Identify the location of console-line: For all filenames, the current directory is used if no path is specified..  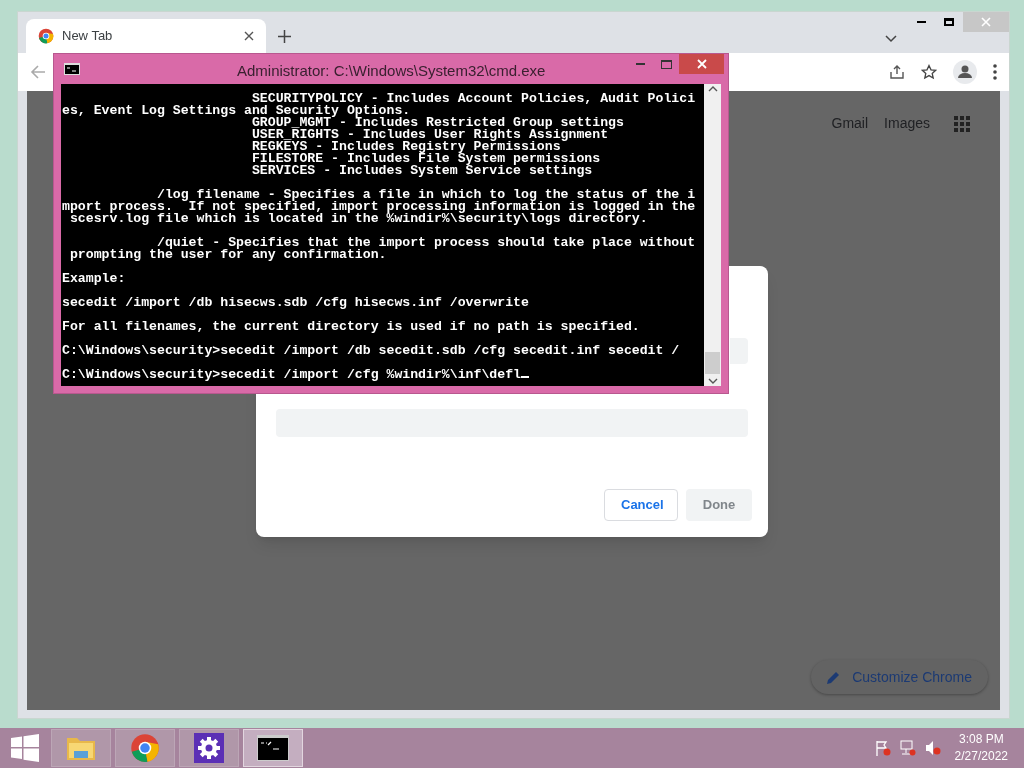
(351, 327).